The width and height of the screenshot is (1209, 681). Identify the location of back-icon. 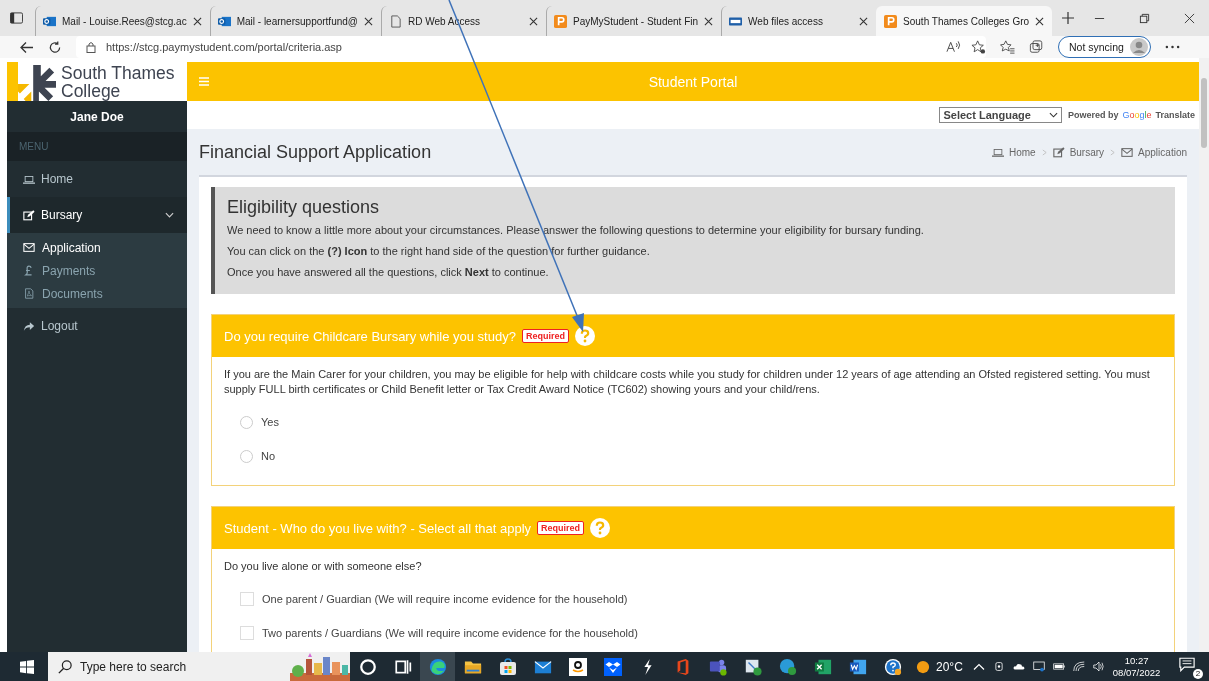
(27, 47).